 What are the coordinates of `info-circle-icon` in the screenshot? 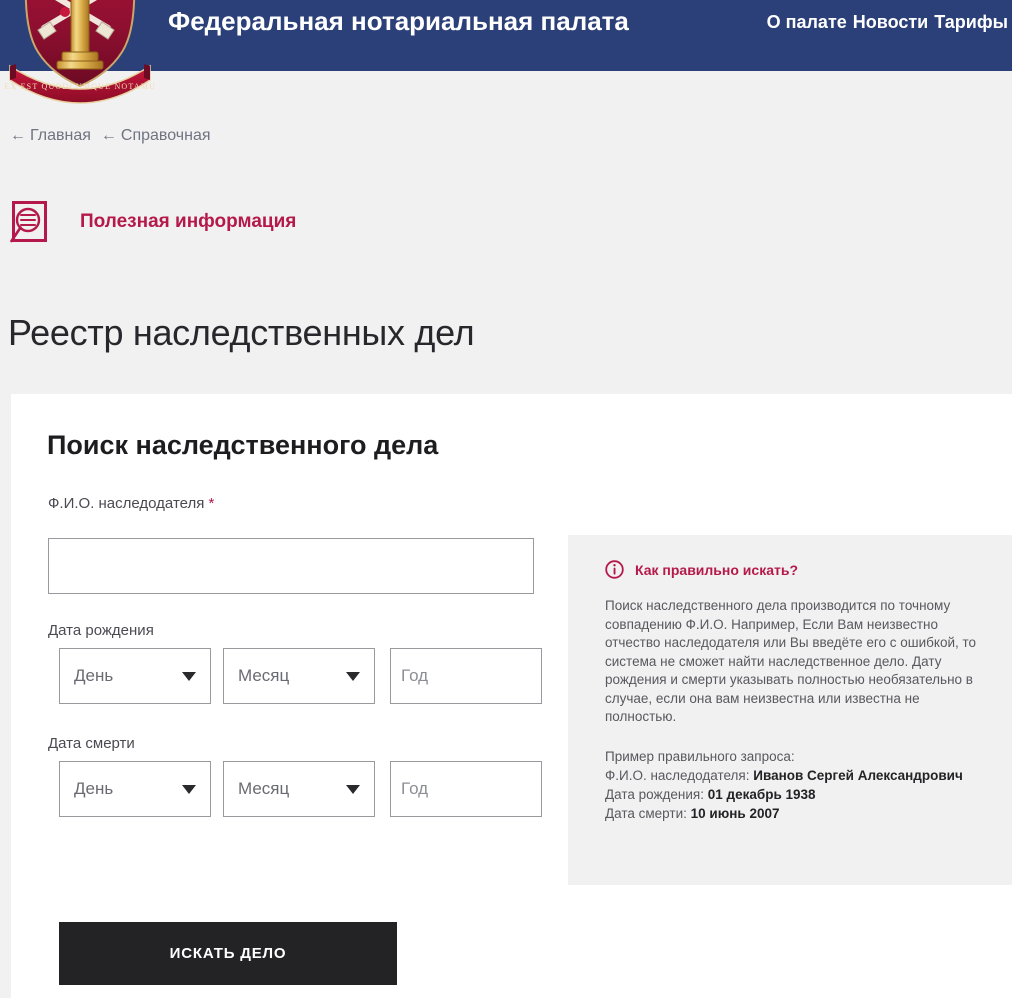 It's located at (614, 569).